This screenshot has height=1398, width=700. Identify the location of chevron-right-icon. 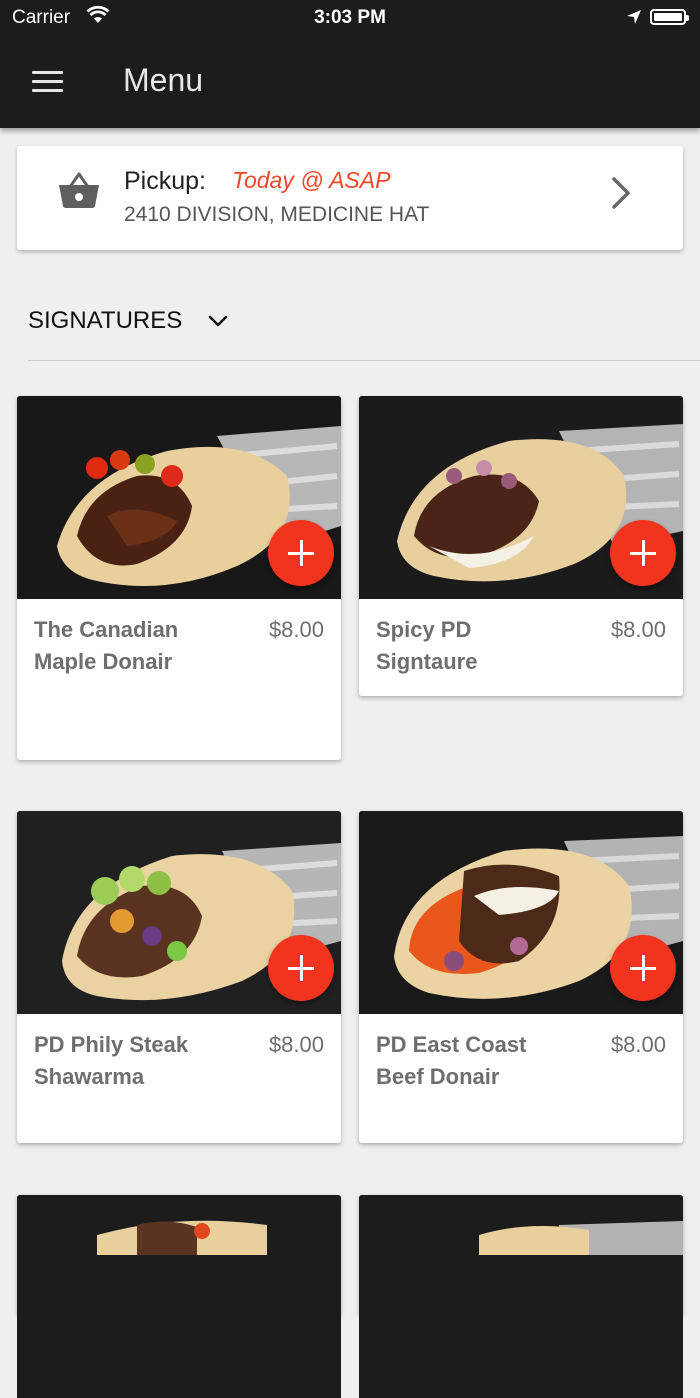
(621, 193).